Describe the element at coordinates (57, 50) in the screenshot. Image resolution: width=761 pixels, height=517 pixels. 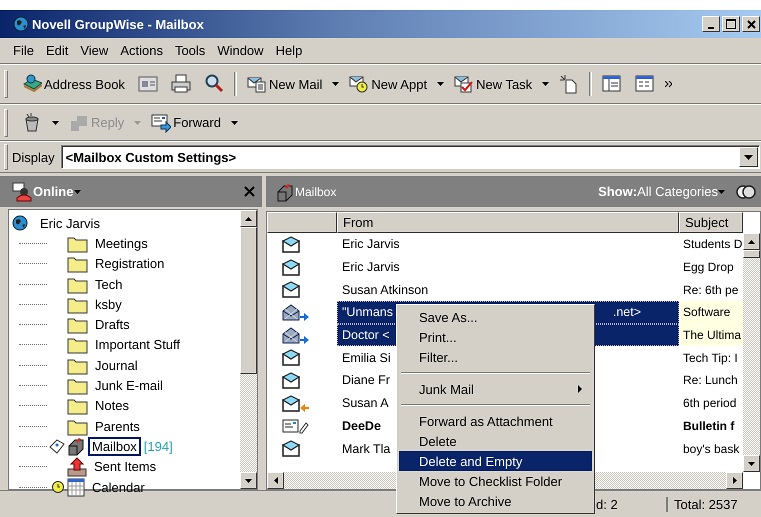
I see `menu-item: Edit` at that location.